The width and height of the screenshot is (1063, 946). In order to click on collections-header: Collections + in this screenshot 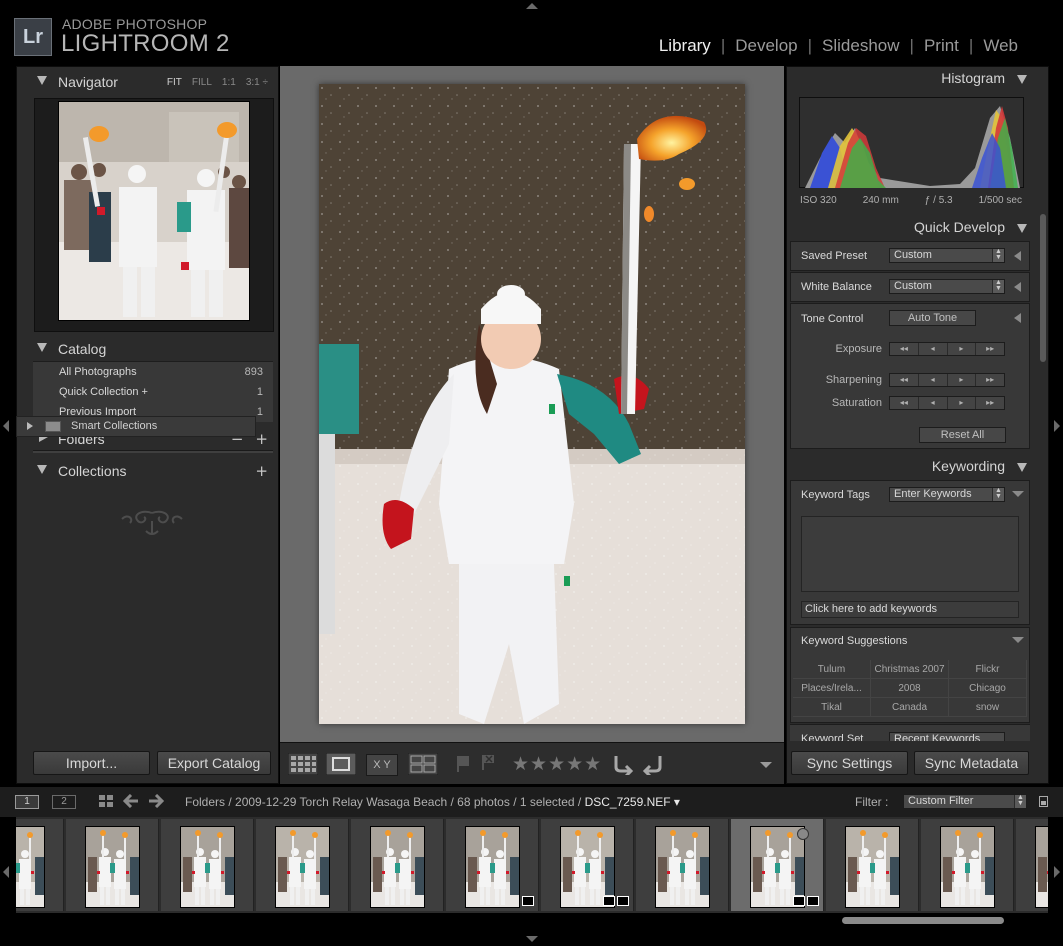, I will do `click(147, 471)`.